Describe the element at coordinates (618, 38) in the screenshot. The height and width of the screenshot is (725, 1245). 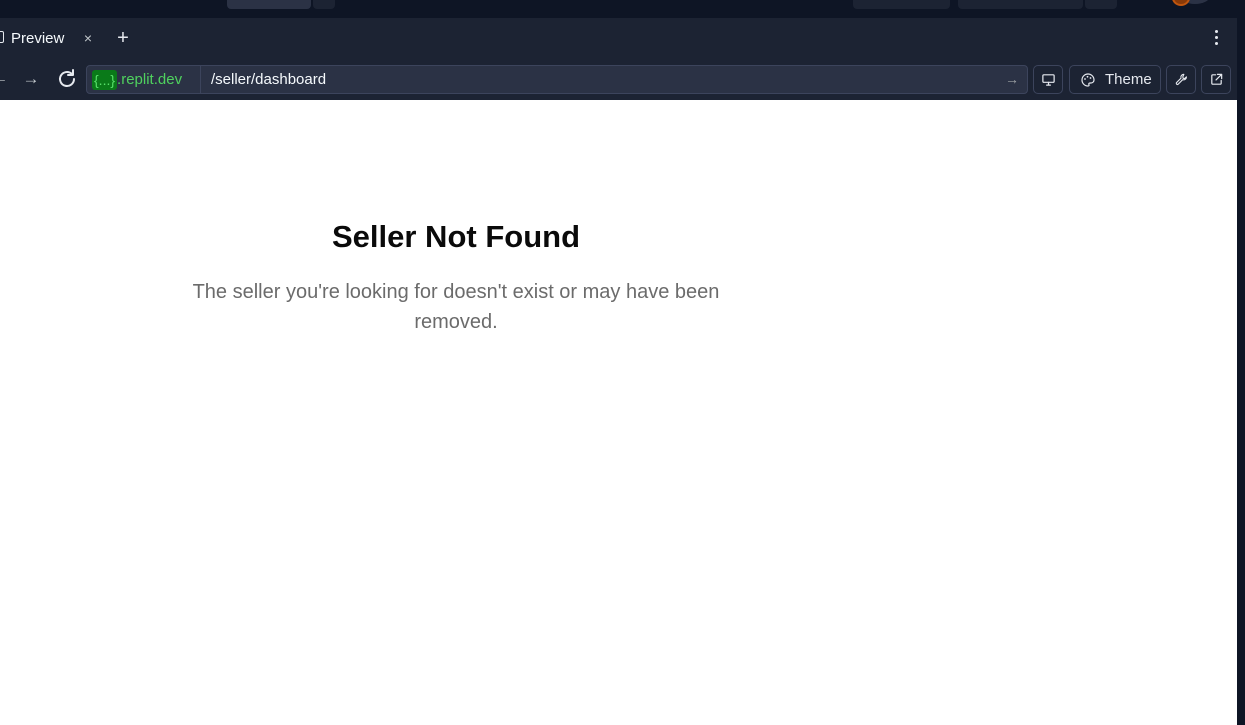
I see `preview-tab-bar: Preview × +` at that location.